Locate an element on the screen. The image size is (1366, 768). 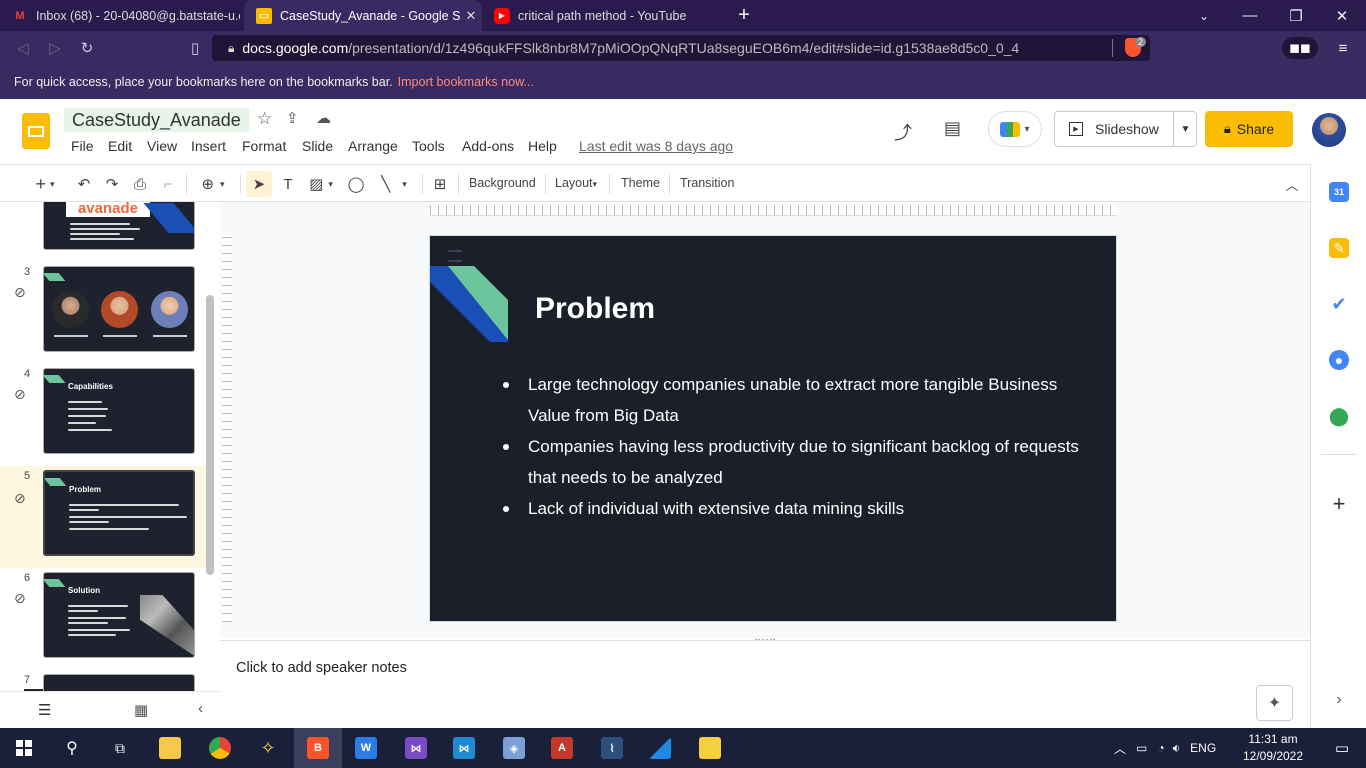
windows-start-icon is located at coordinates (24, 748).